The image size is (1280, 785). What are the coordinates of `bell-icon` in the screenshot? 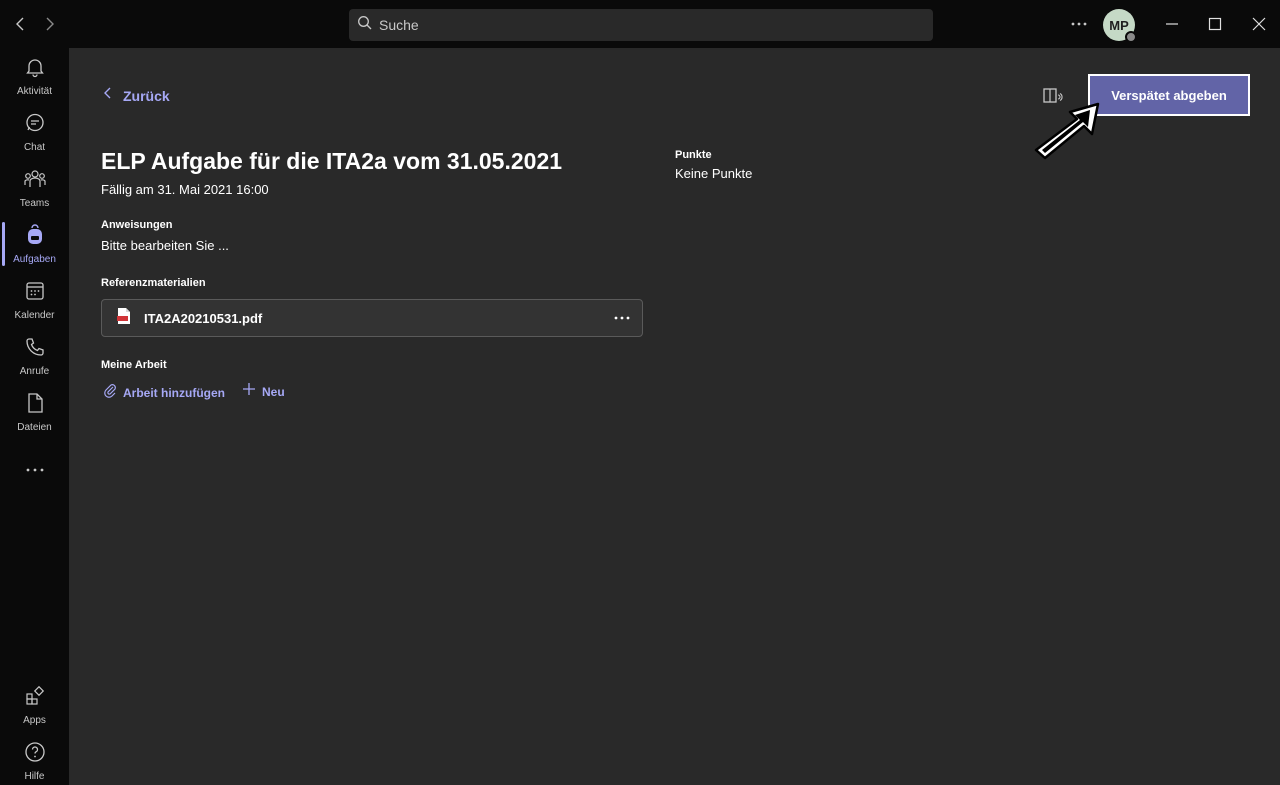 It's located at (35, 69).